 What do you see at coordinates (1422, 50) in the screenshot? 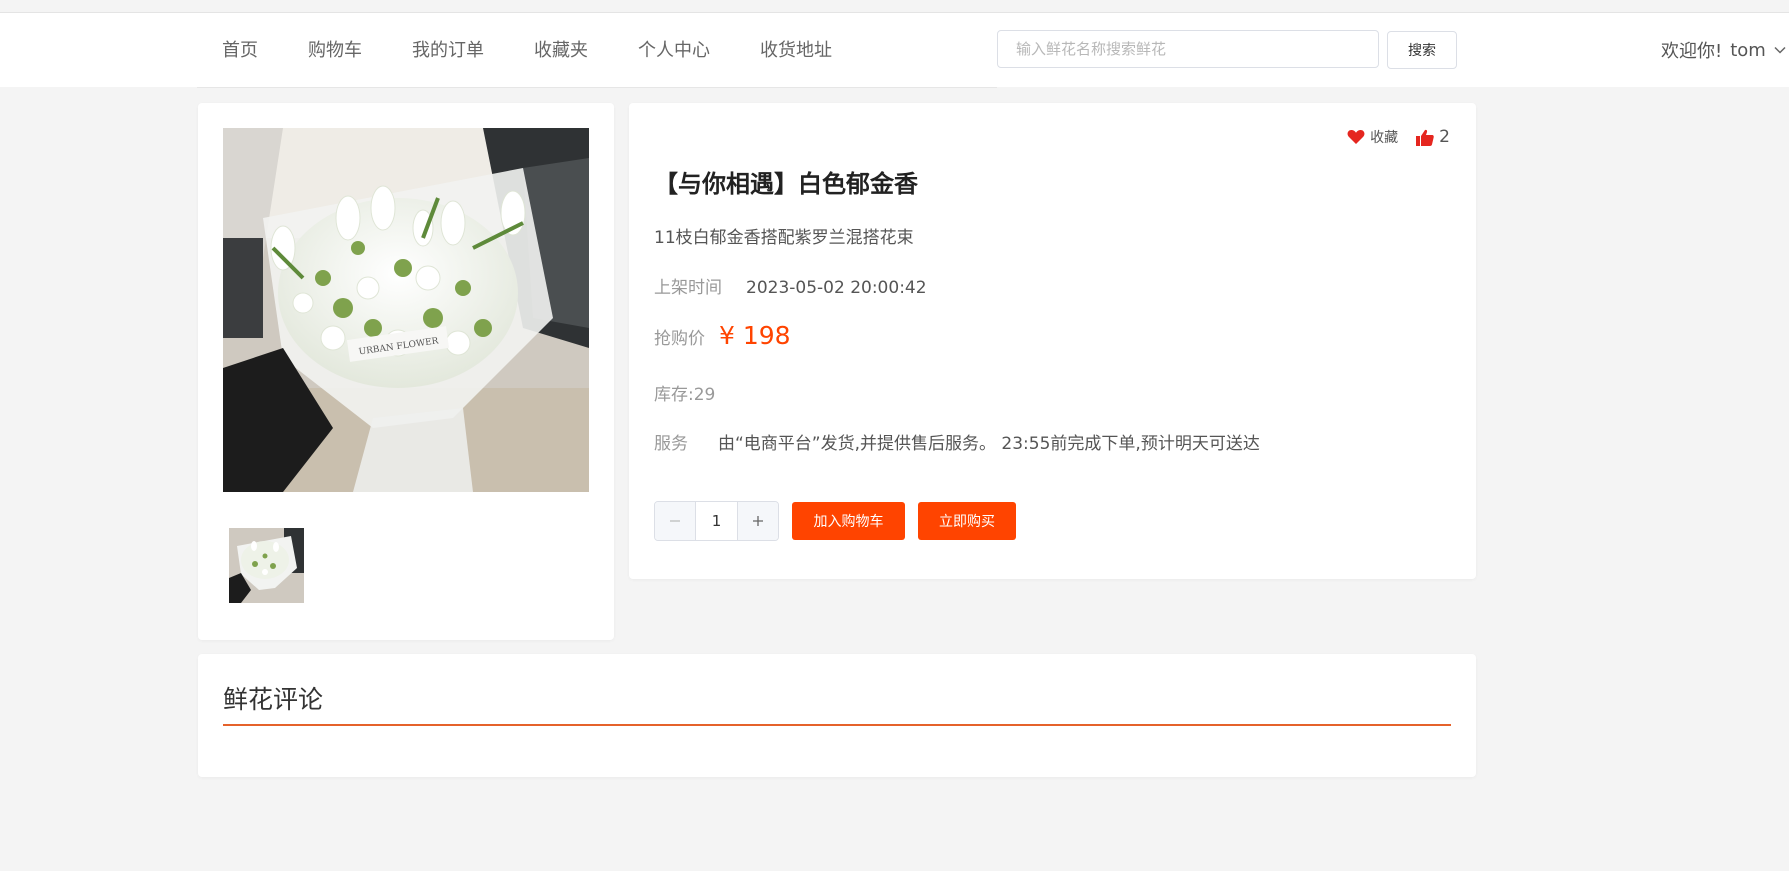
I see `search-button: 搜索` at bounding box center [1422, 50].